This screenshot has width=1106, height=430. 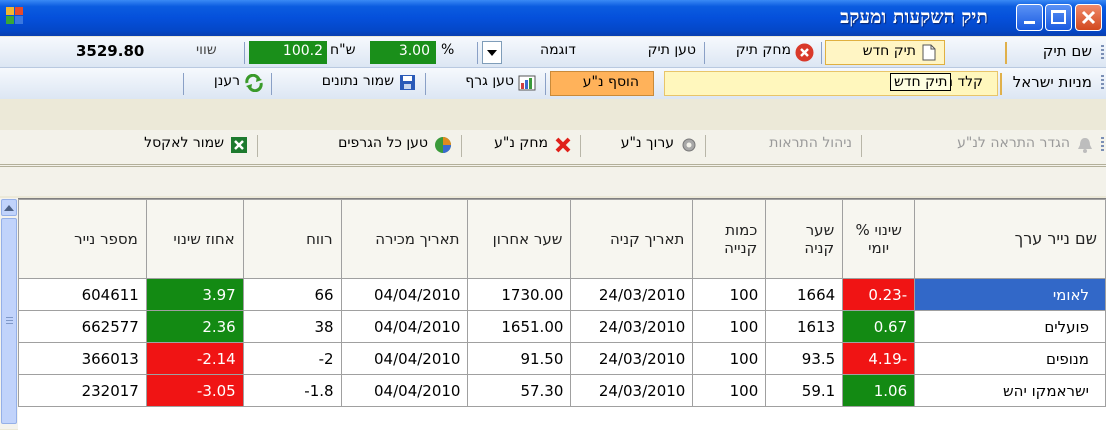 I want to click on manage-alerts-button: ניהול התראות, so click(x=783, y=145).